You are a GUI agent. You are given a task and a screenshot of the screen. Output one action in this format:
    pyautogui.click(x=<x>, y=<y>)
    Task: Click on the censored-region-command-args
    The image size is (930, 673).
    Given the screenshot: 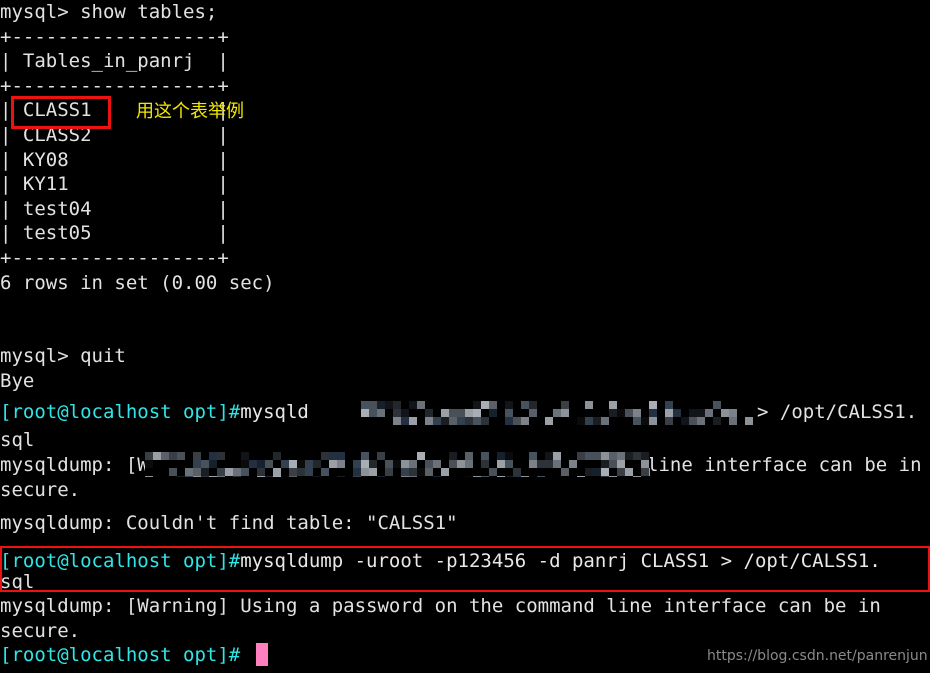 What is the action you would take?
    pyautogui.click(x=553, y=413)
    